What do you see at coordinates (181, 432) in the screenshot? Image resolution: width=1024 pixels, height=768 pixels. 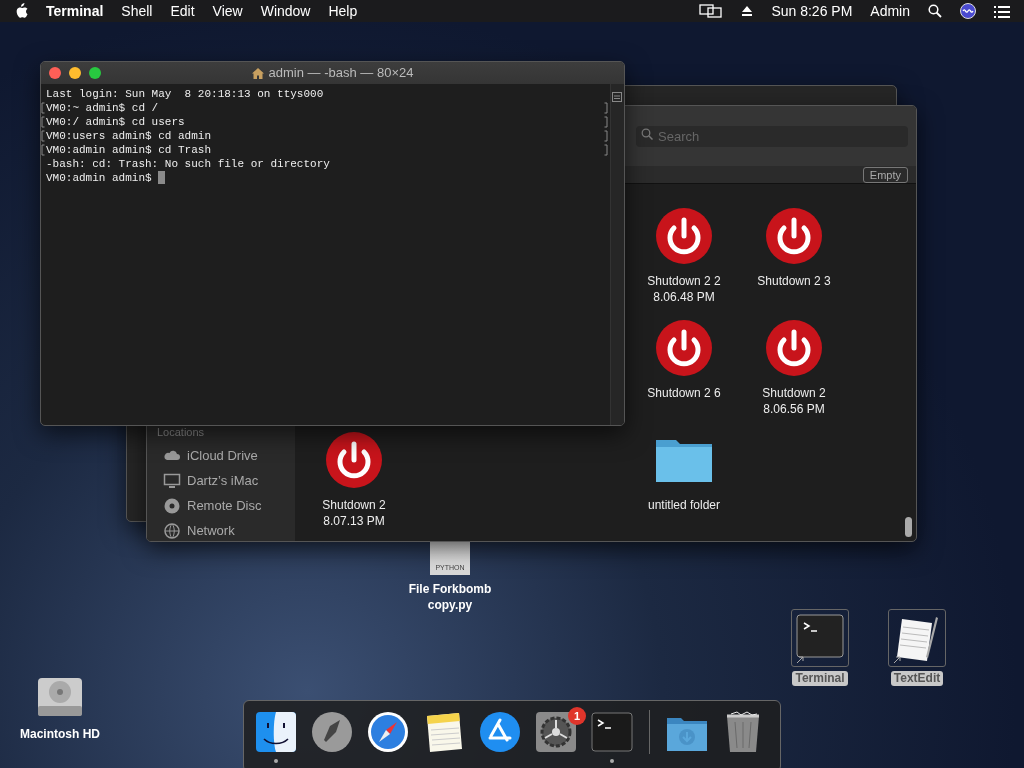 I see `sidebar-heading: Locations` at bounding box center [181, 432].